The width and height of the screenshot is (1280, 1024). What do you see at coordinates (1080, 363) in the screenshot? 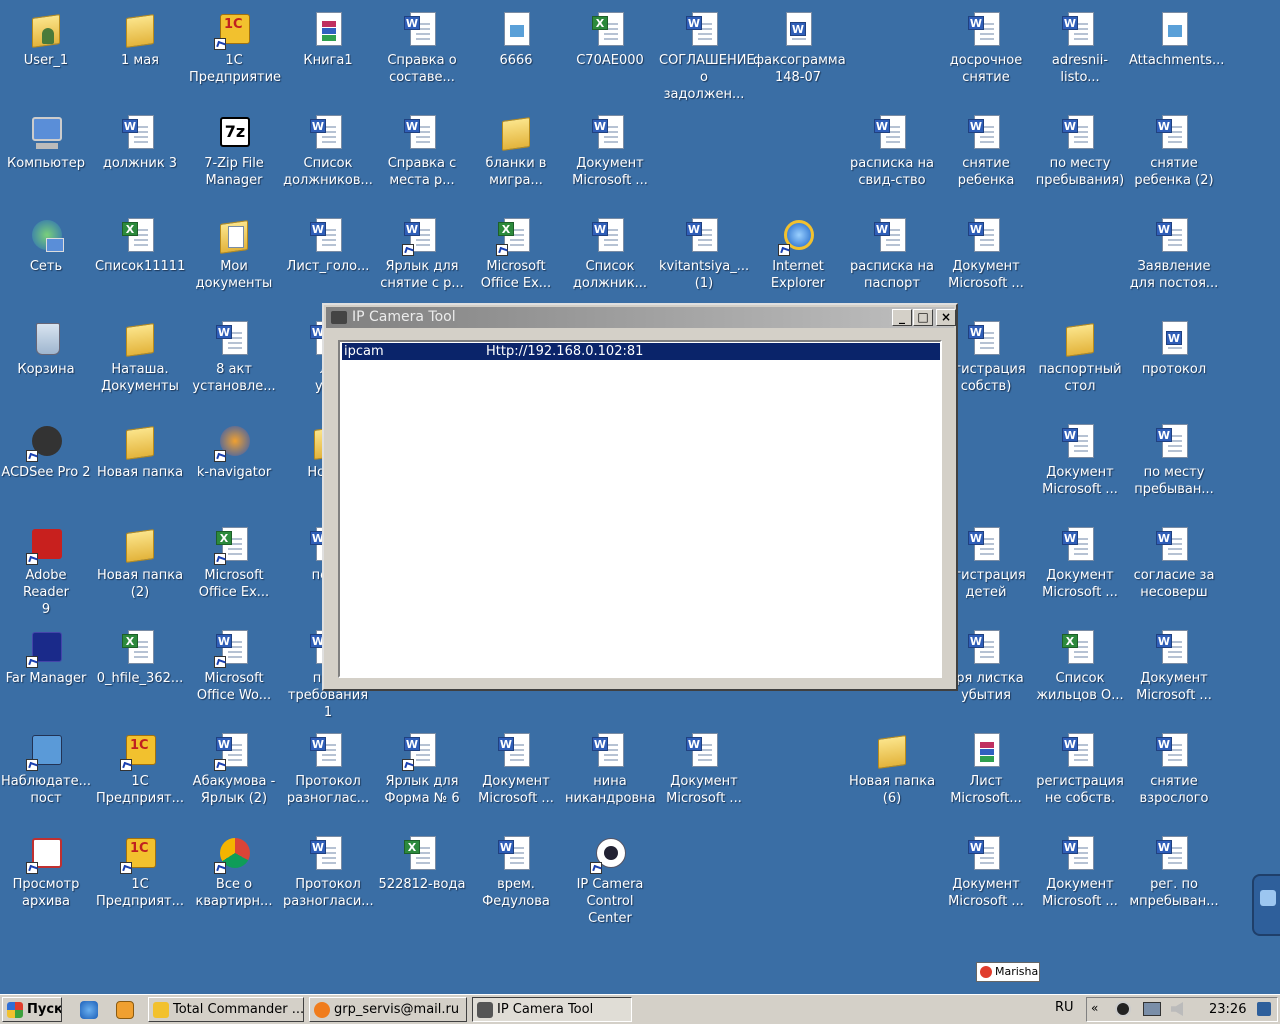
I see `desktop-icon: паспортный стол` at bounding box center [1080, 363].